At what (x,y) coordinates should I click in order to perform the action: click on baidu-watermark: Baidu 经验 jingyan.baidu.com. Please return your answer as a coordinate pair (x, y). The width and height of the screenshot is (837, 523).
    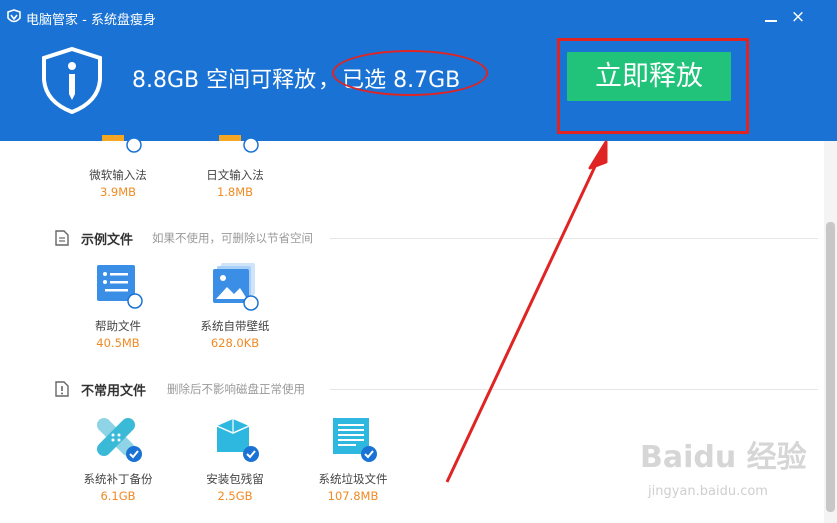
    Looking at the image, I should click on (730, 472).